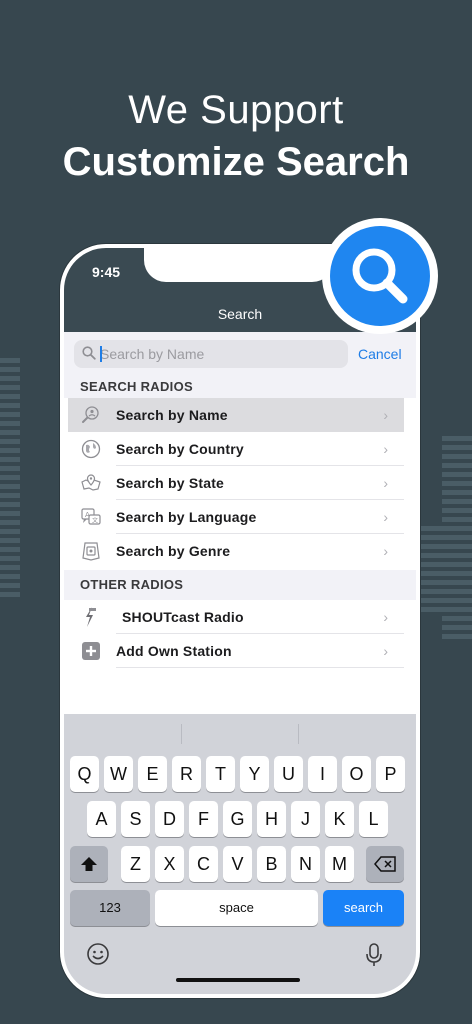  Describe the element at coordinates (236, 415) in the screenshot. I see `row-search-by-name: Search by Name ›` at that location.